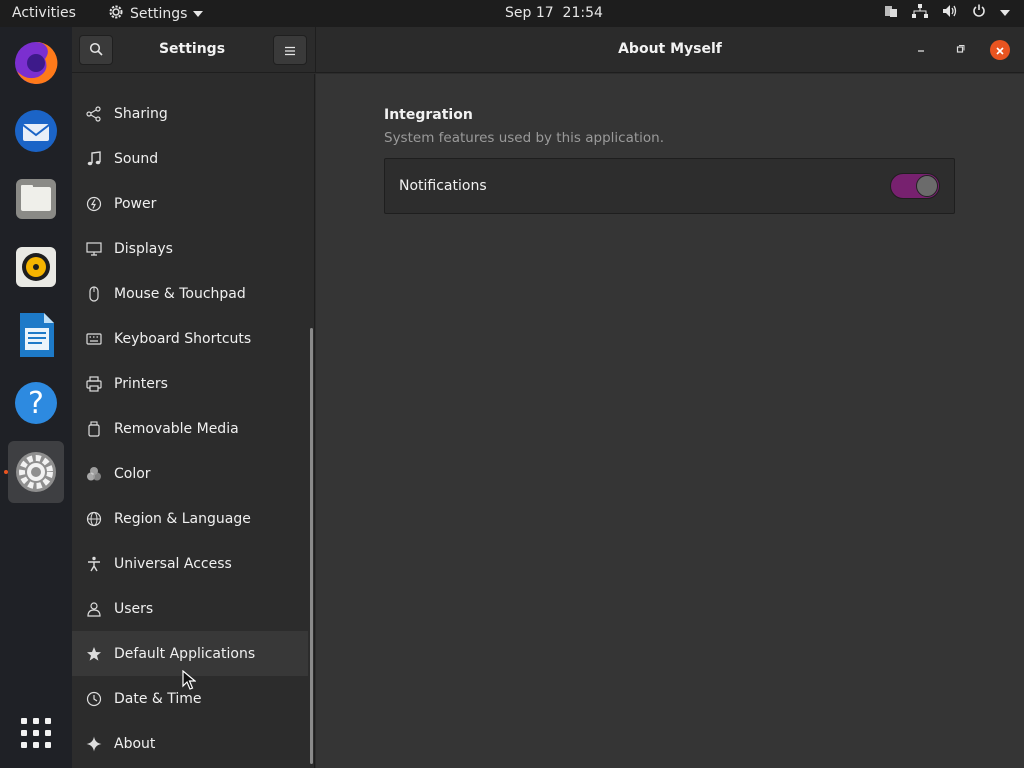  Describe the element at coordinates (176, 428) in the screenshot. I see `sidebar-item-label: Removable Media` at that location.